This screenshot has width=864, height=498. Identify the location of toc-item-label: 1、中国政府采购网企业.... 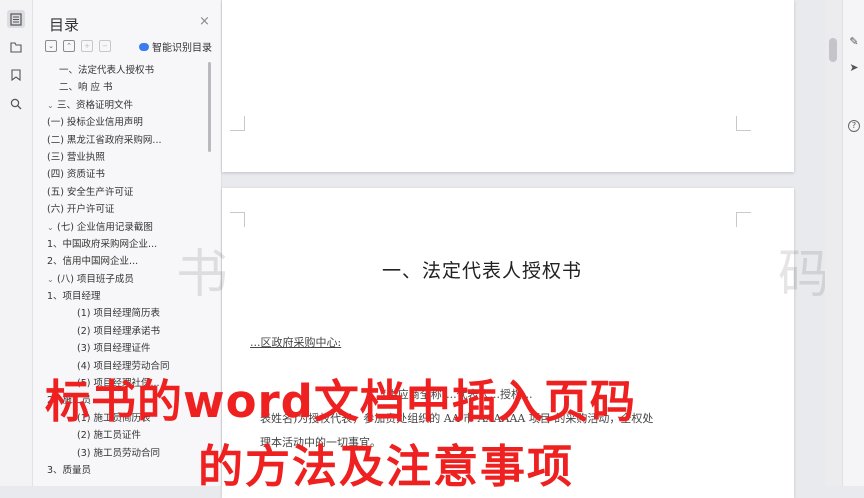
(102, 244).